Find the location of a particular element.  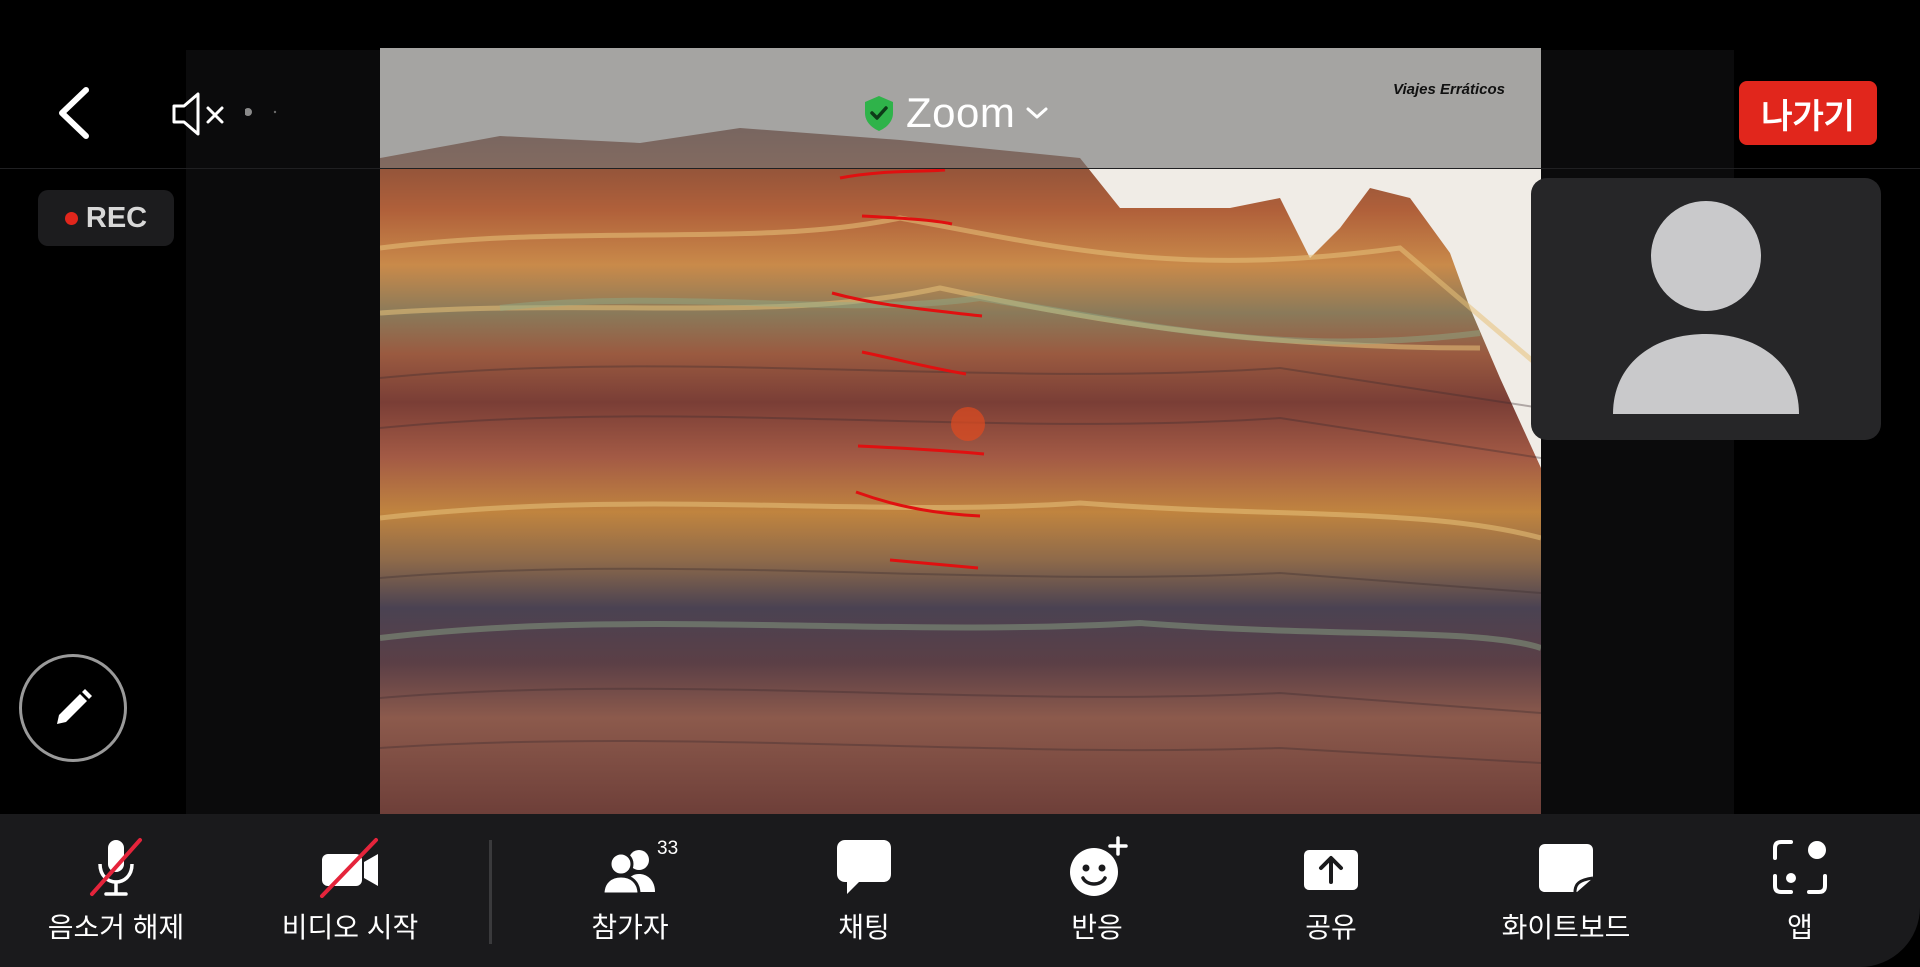

participants-button: 33 참가자 is located at coordinates (630, 890).